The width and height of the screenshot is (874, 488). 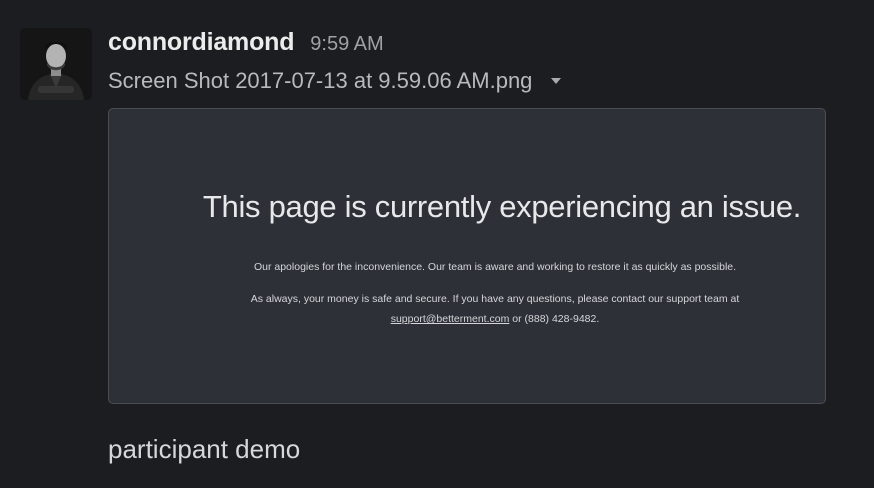 What do you see at coordinates (346, 44) in the screenshot?
I see `timestamp: 9:59 AM` at bounding box center [346, 44].